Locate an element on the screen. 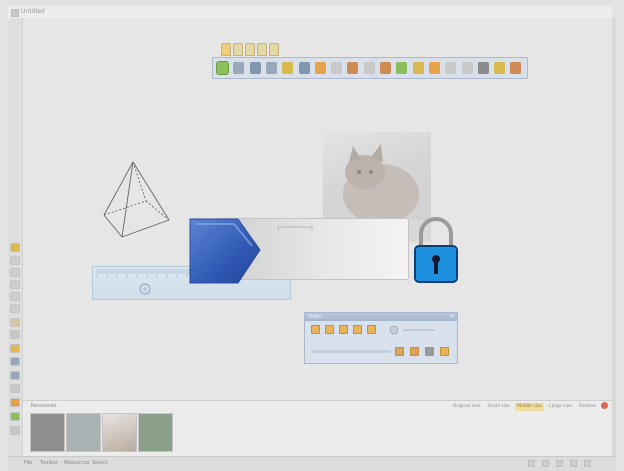 The image size is (624, 471). info-icon is located at coordinates (15, 334).